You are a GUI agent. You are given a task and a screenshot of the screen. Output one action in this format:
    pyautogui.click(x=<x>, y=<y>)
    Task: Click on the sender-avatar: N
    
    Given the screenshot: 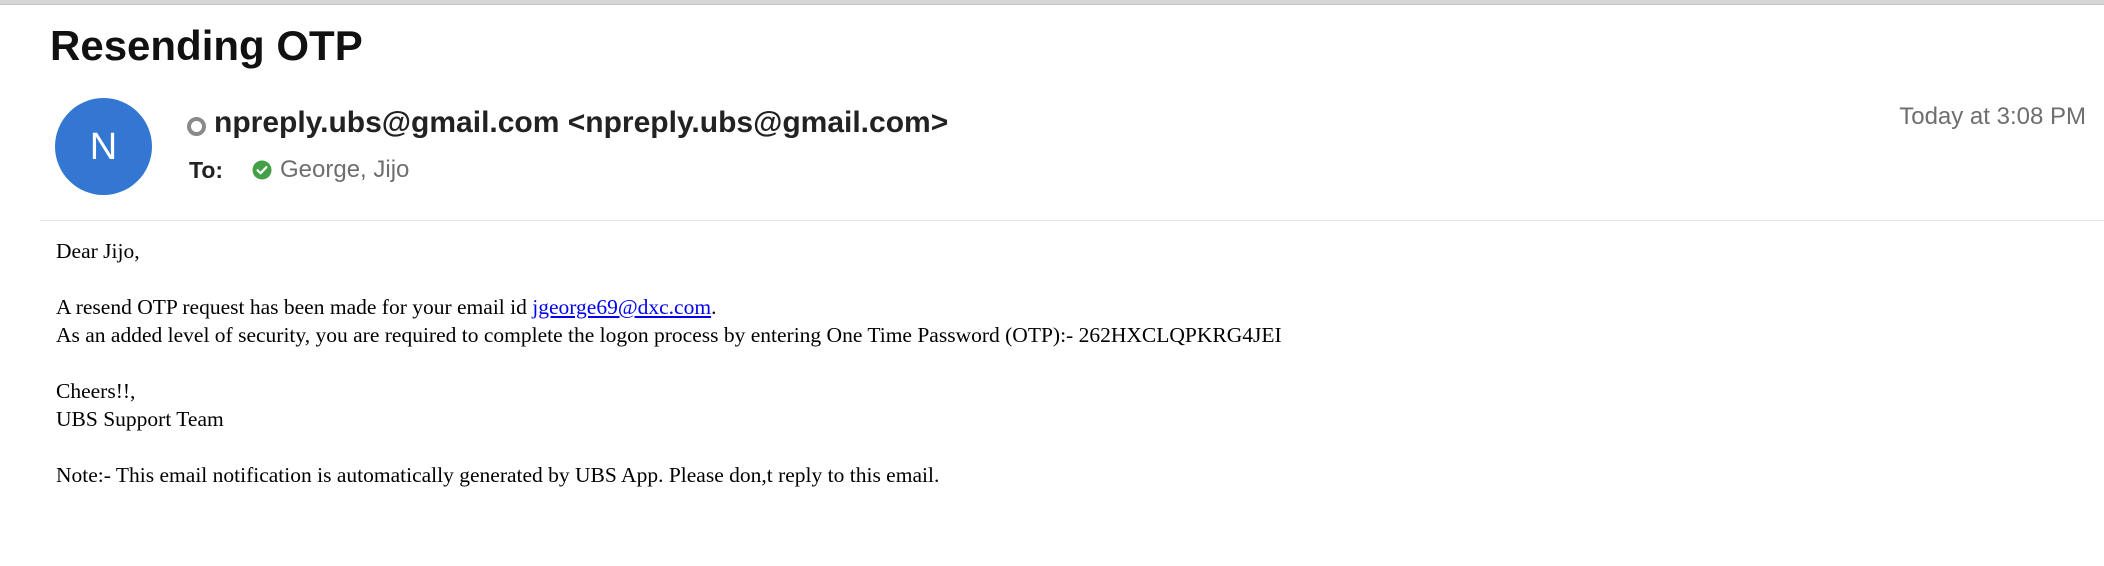 What is the action you would take?
    pyautogui.click(x=103, y=146)
    